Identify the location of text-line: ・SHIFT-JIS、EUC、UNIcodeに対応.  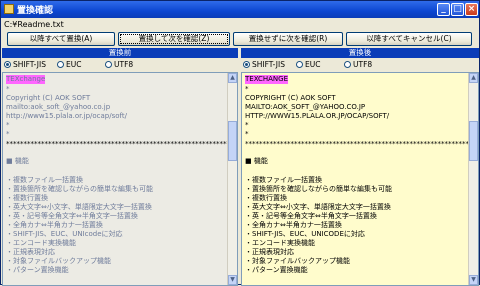
(64, 234).